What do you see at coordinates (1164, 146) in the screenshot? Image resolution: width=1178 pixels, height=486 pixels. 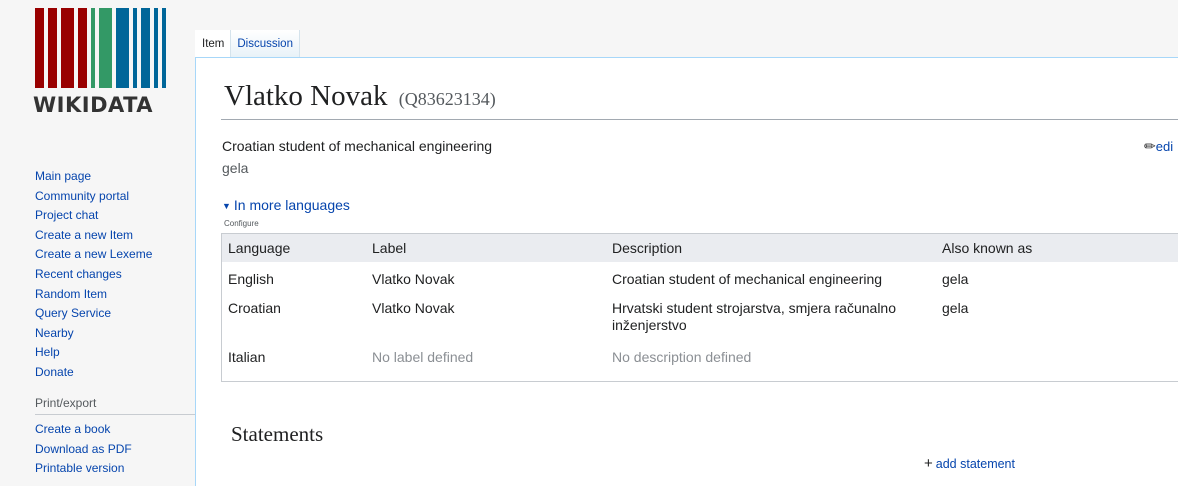 I see `edit-label: edi` at bounding box center [1164, 146].